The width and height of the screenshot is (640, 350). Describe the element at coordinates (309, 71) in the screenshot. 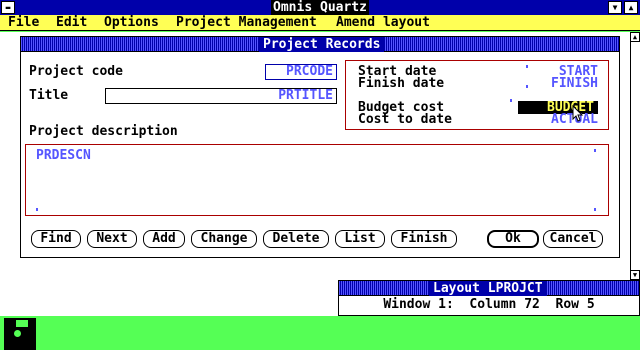

I see `project-code-value: PRCODE` at that location.